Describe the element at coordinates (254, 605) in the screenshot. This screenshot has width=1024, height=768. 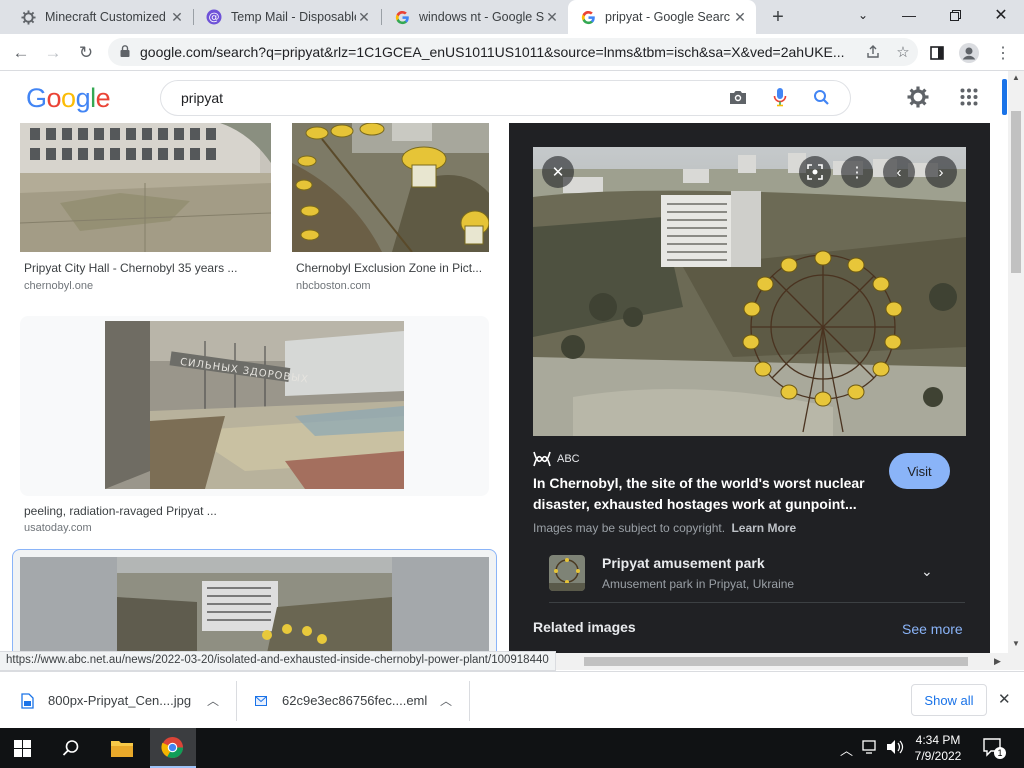
I see `result-image-pripyat-aerial` at that location.